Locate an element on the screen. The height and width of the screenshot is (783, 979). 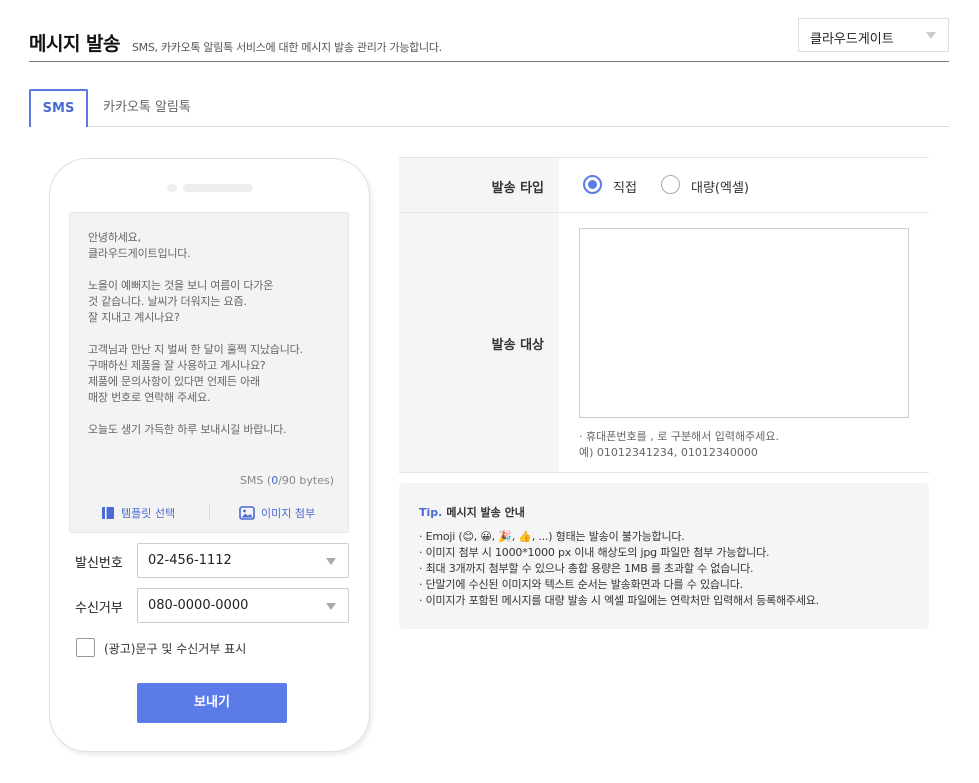
gateway-select-value: 클라우드게이트 is located at coordinates (852, 39).